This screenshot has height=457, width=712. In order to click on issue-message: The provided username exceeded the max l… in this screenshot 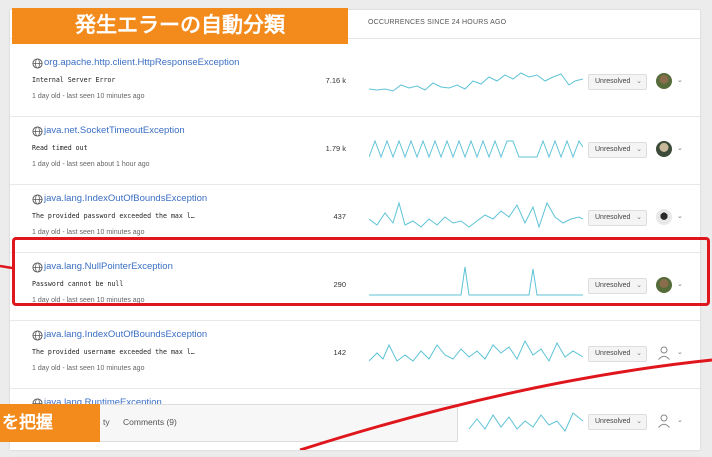, I will do `click(113, 352)`.